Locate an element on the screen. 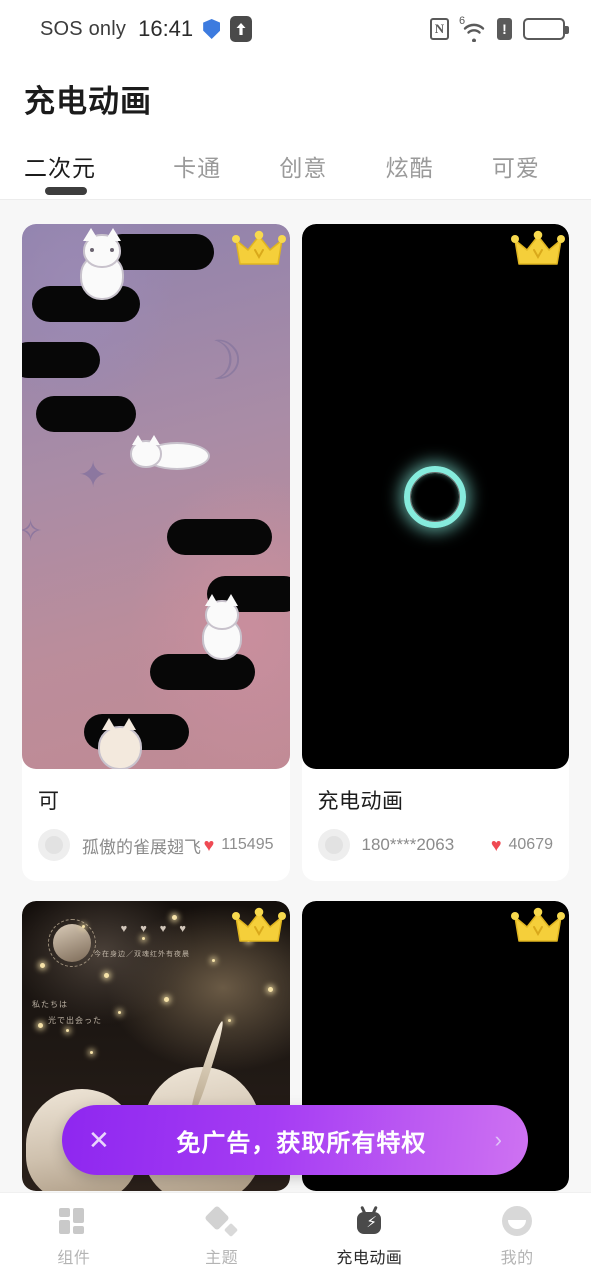 The width and height of the screenshot is (591, 1280). charging-animation-icon: ⚡ is located at coordinates (369, 1220).